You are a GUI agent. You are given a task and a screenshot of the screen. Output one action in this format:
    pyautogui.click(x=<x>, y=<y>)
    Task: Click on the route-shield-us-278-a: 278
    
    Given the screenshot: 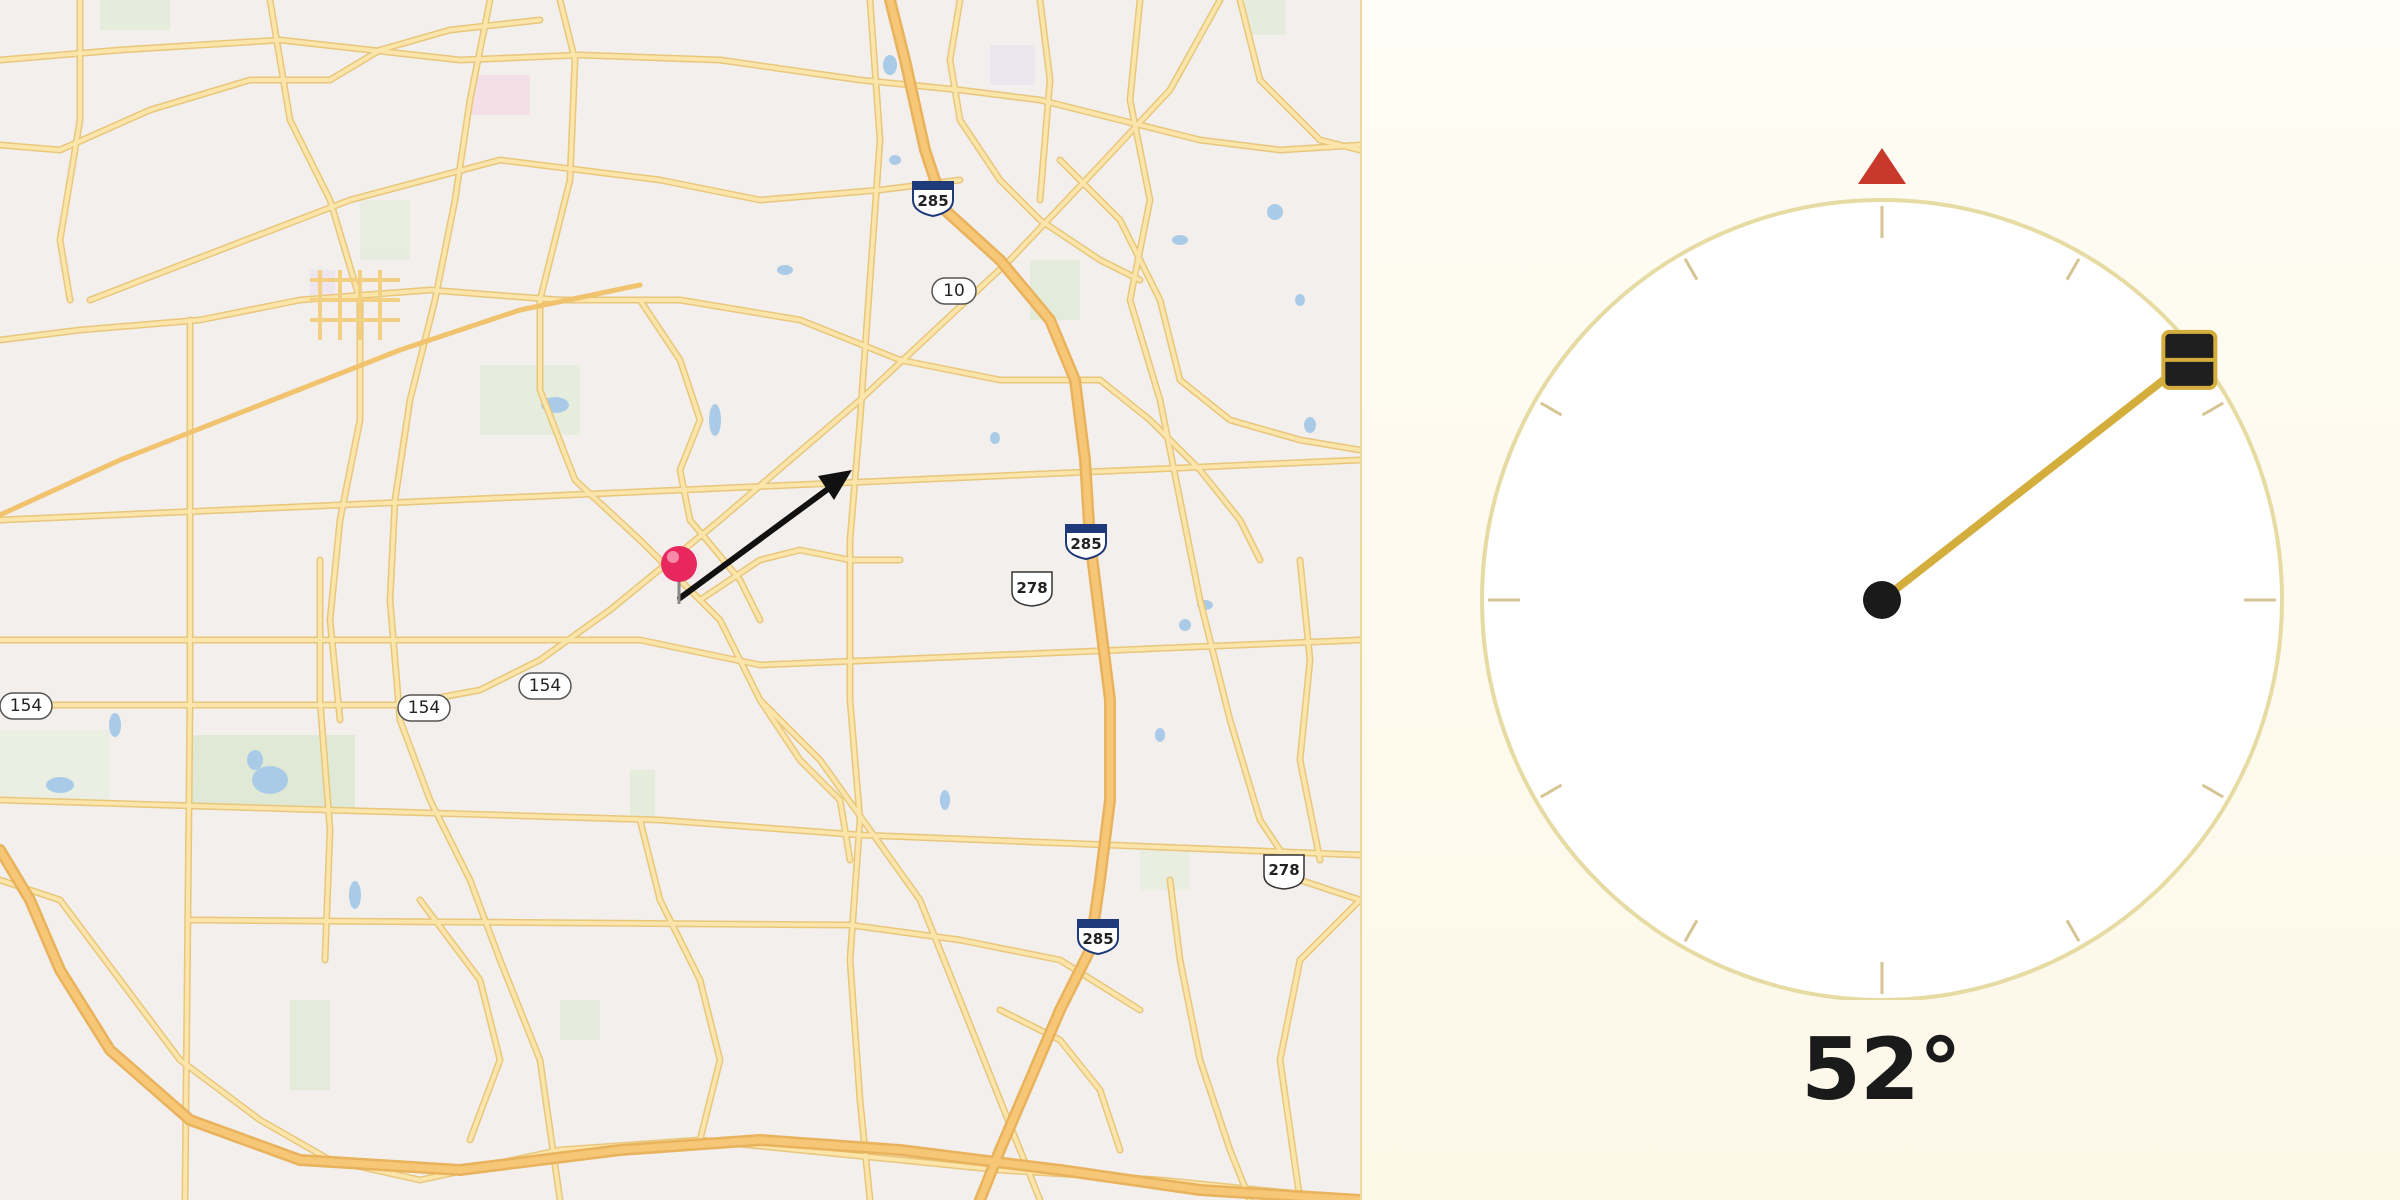 What is the action you would take?
    pyautogui.click(x=1032, y=589)
    